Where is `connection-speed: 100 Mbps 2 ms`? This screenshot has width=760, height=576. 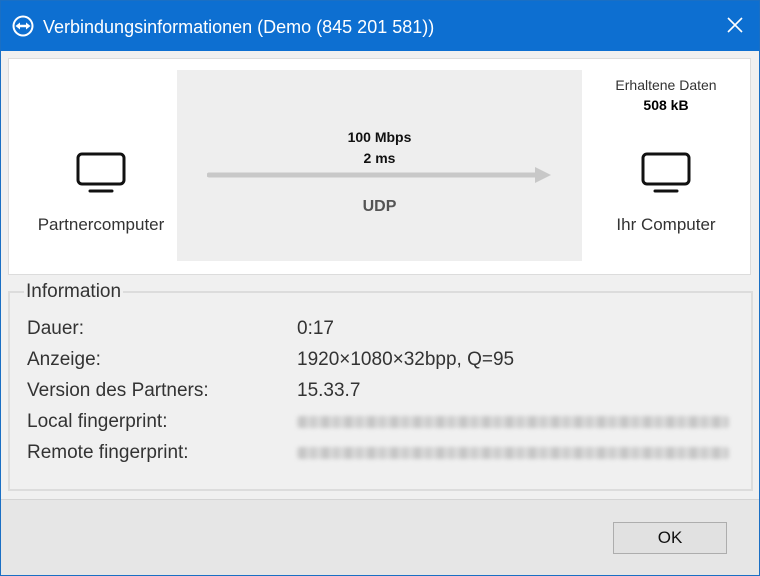 connection-speed: 100 Mbps 2 ms is located at coordinates (379, 148).